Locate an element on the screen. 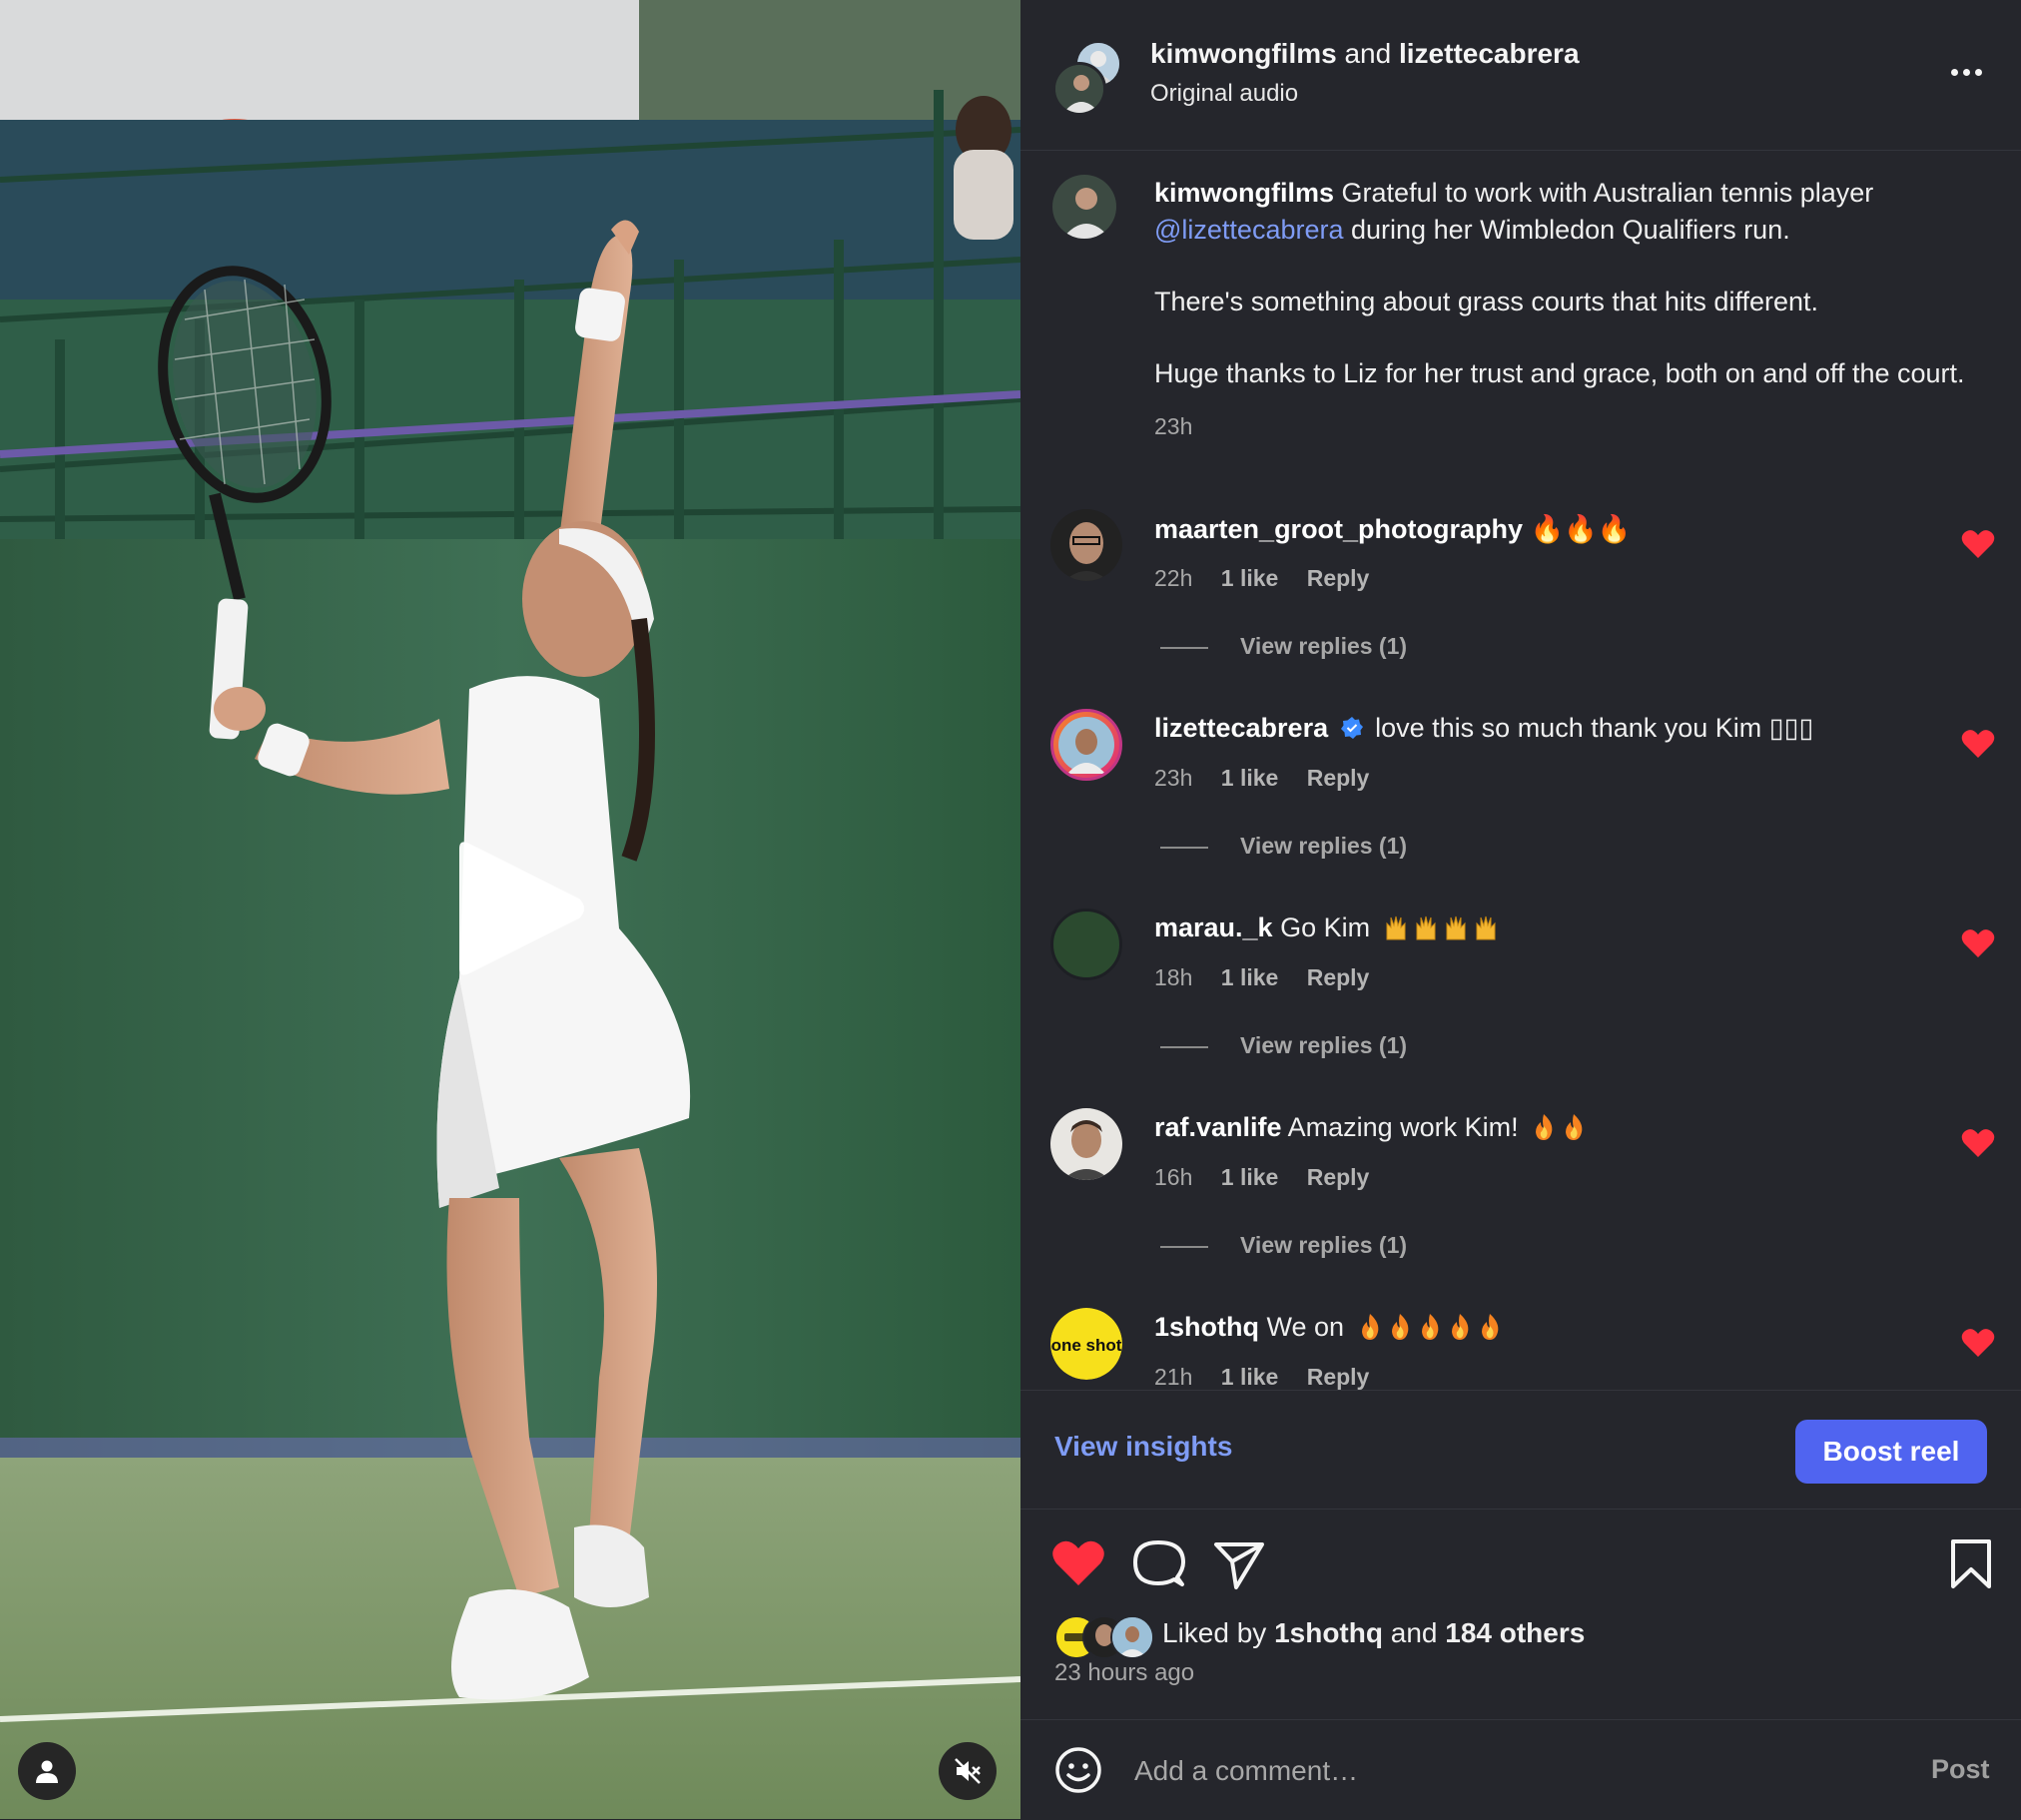 The height and width of the screenshot is (1820, 2021). caption-username: kimwongfilms is located at coordinates (1244, 193).